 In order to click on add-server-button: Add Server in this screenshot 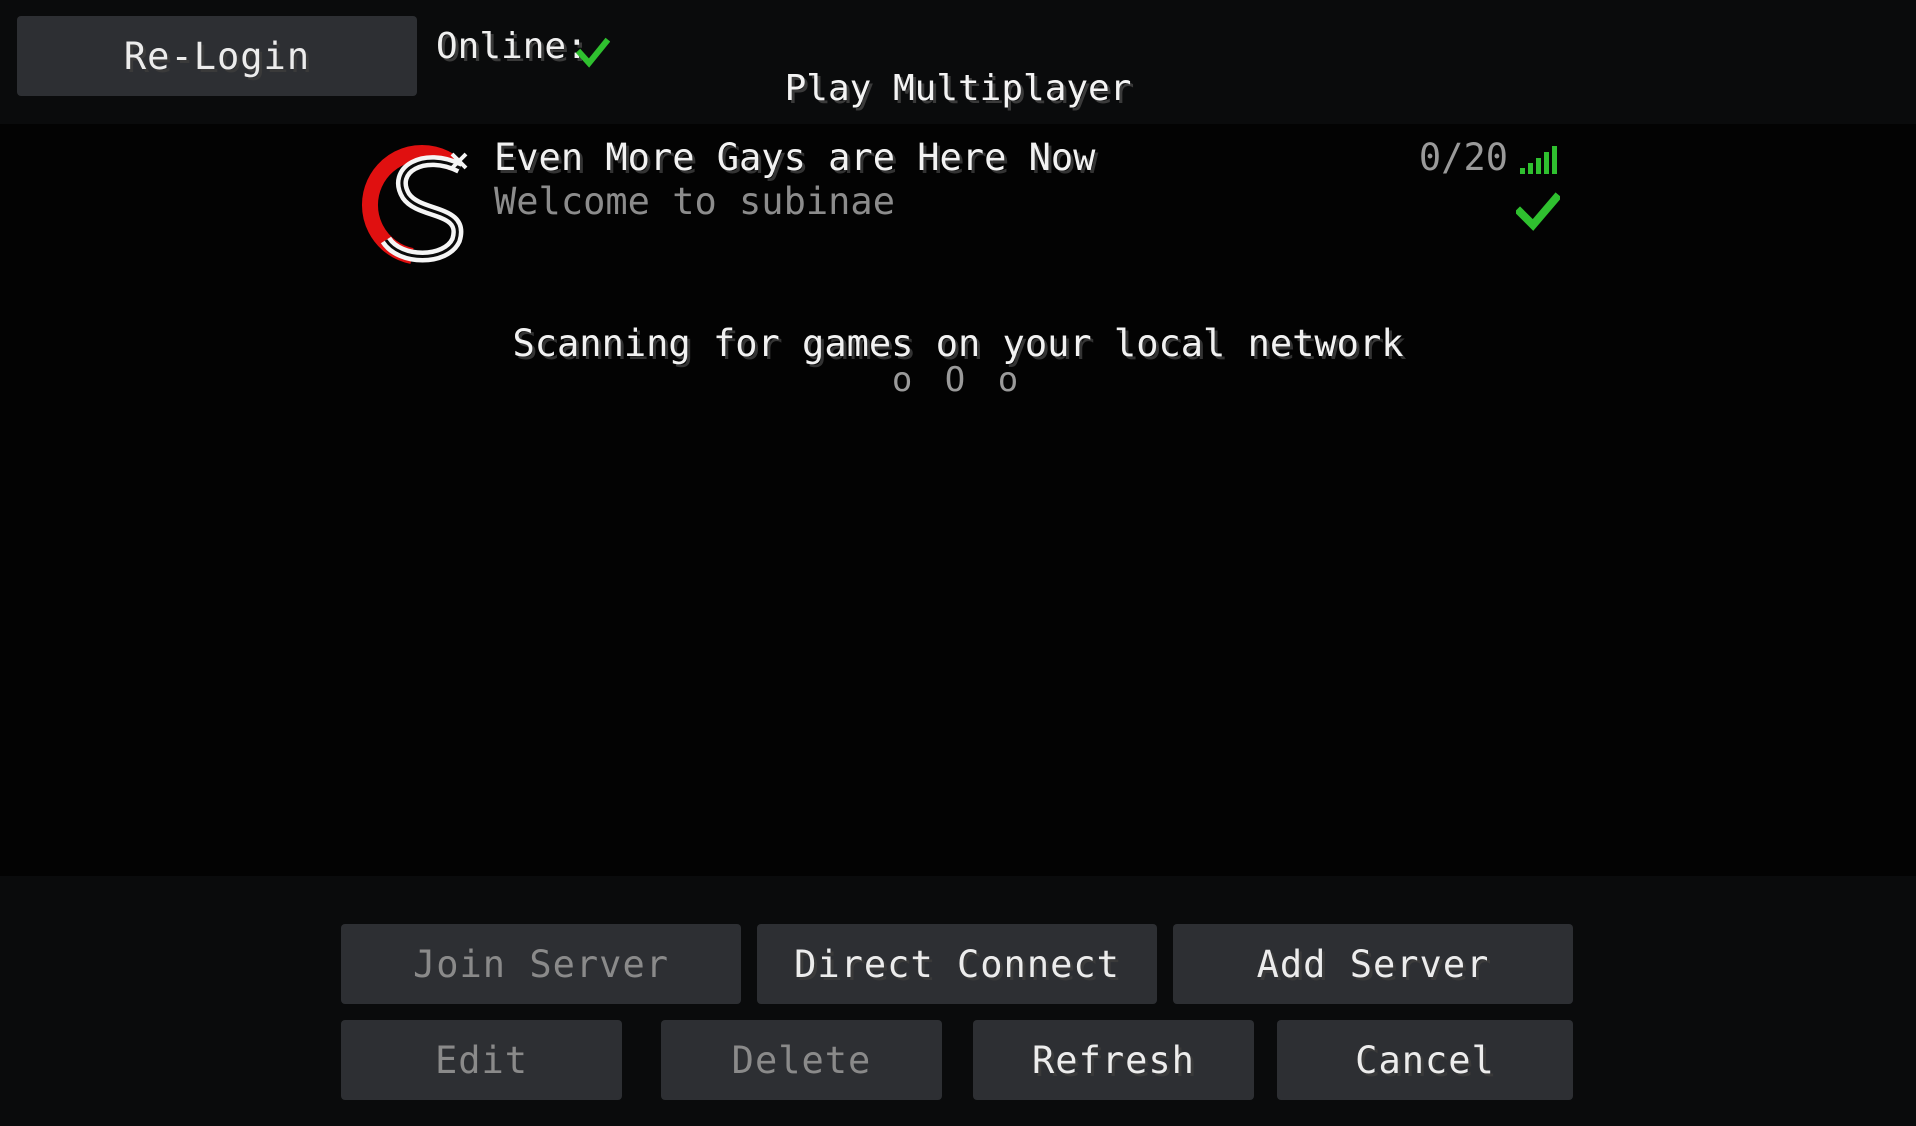, I will do `click(1373, 964)`.